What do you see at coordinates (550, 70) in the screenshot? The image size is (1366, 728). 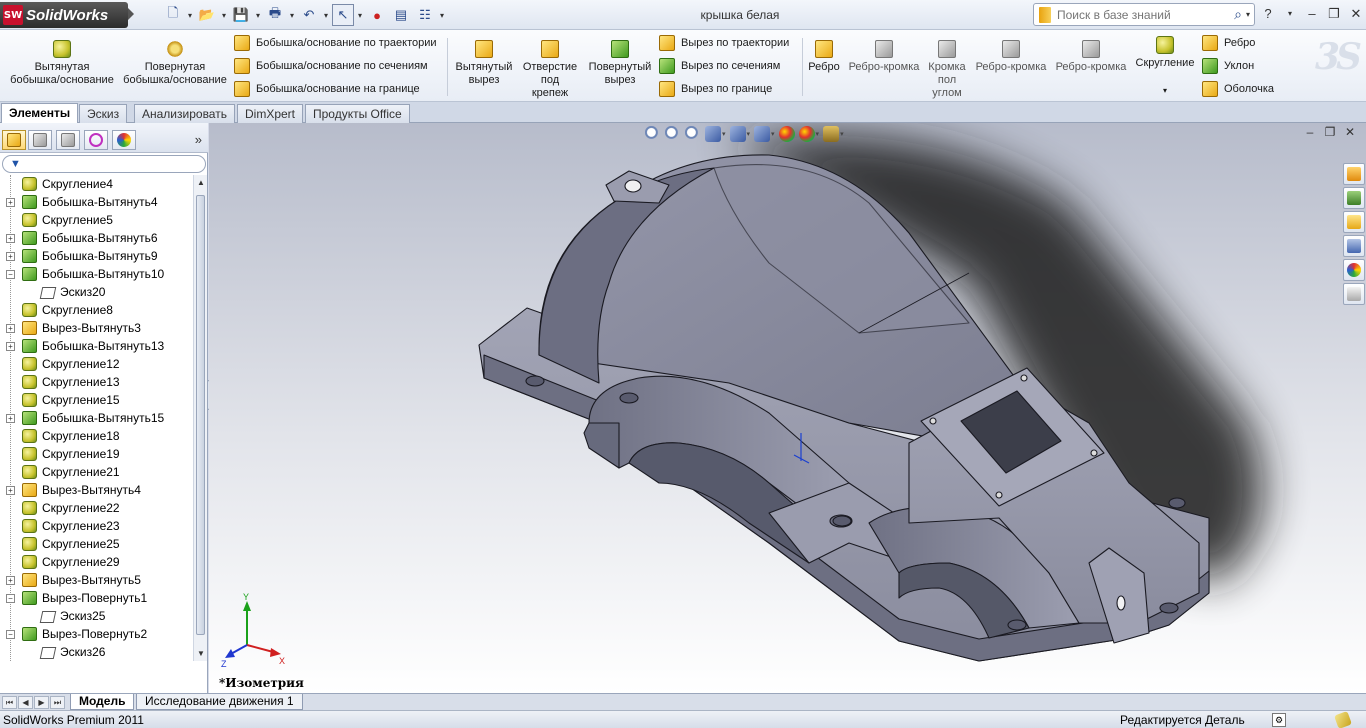 I see `hole-wizard-button: Отверстие под крепеж` at bounding box center [550, 70].